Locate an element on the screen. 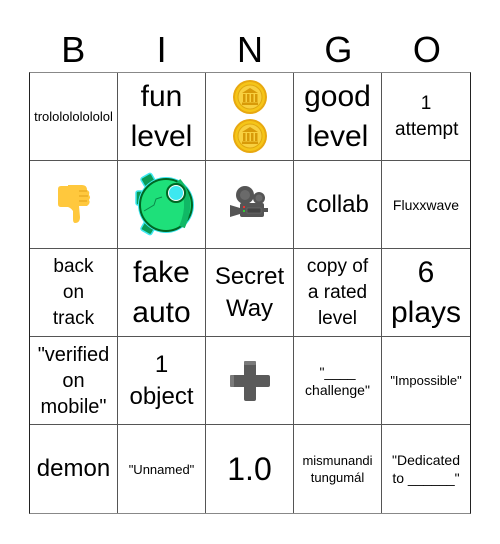  header-letter-b: B is located at coordinates (73, 49).